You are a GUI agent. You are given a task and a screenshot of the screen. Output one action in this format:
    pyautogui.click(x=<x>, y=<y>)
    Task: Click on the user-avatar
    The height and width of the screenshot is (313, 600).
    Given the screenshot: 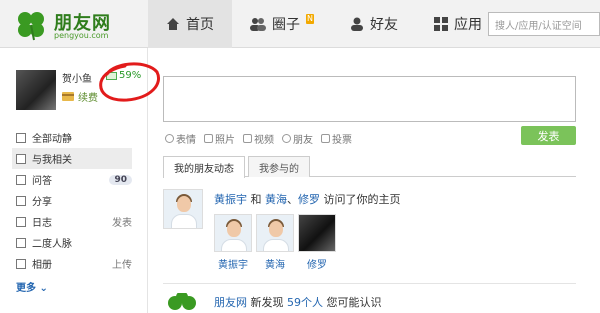 What is the action you would take?
    pyautogui.click(x=36, y=90)
    